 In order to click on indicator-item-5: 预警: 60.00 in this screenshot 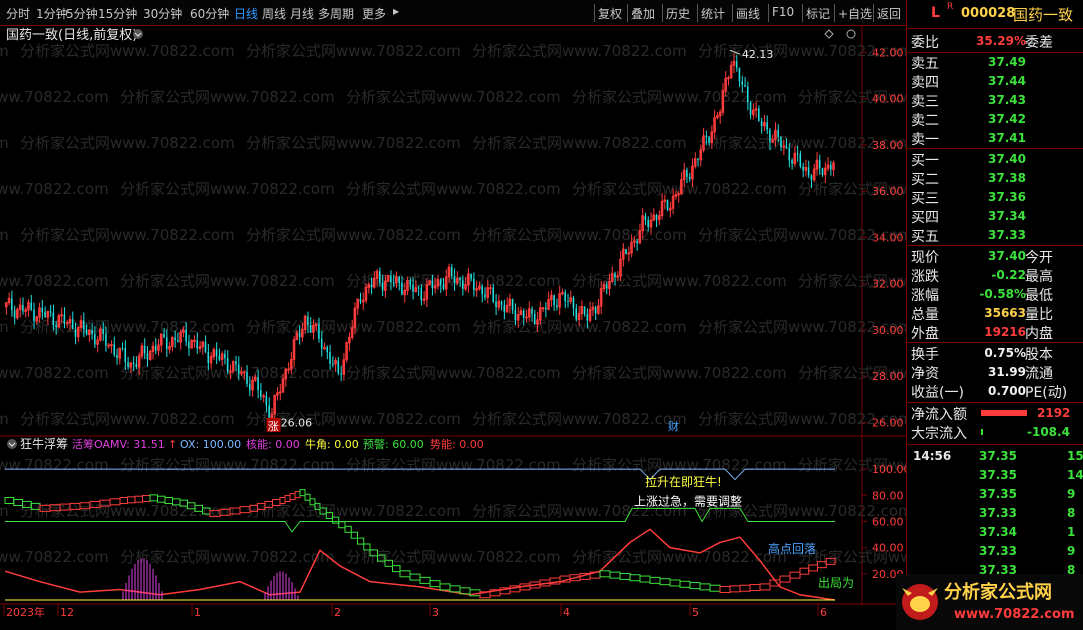, I will do `click(393, 444)`.